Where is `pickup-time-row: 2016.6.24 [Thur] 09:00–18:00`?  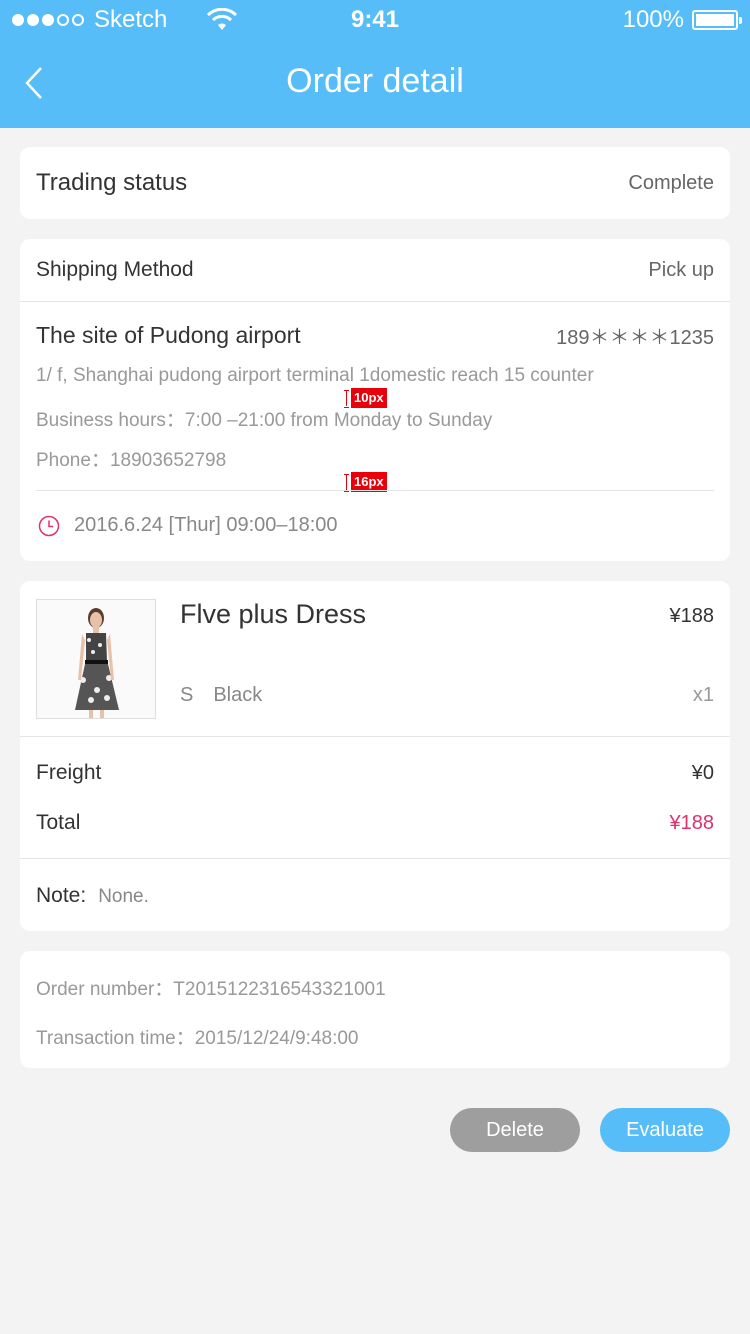 pickup-time-row: 2016.6.24 [Thur] 09:00–18:00 is located at coordinates (188, 525).